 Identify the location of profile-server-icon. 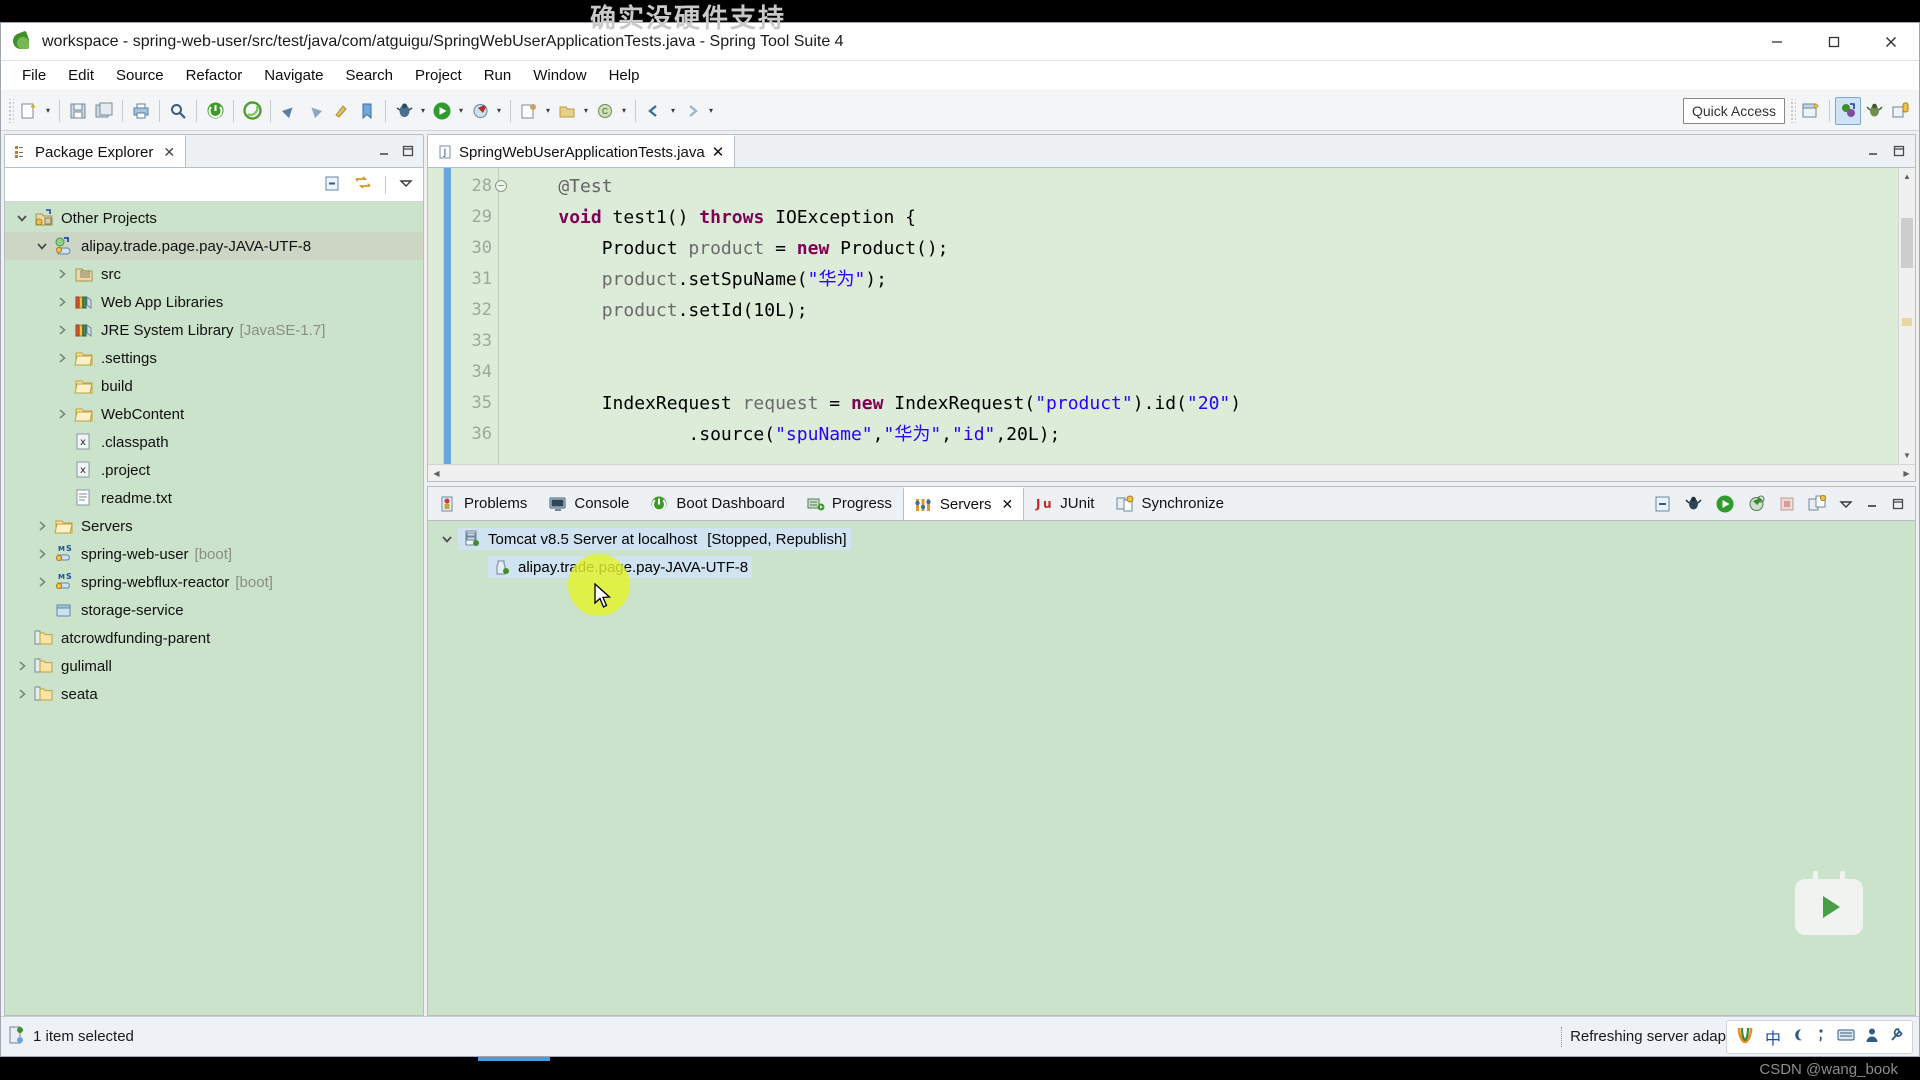
(1756, 503).